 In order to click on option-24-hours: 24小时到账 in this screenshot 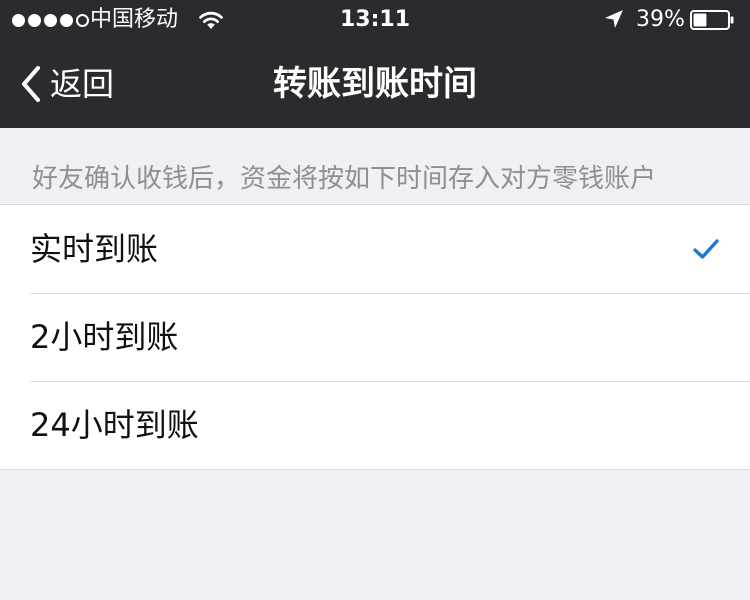, I will do `click(375, 425)`.